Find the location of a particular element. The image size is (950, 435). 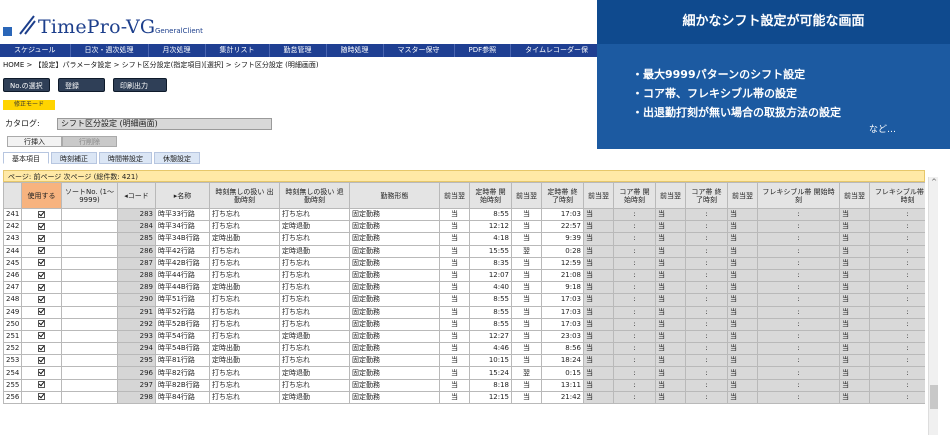

table-cell: 時平44B行路 is located at coordinates (182, 288).